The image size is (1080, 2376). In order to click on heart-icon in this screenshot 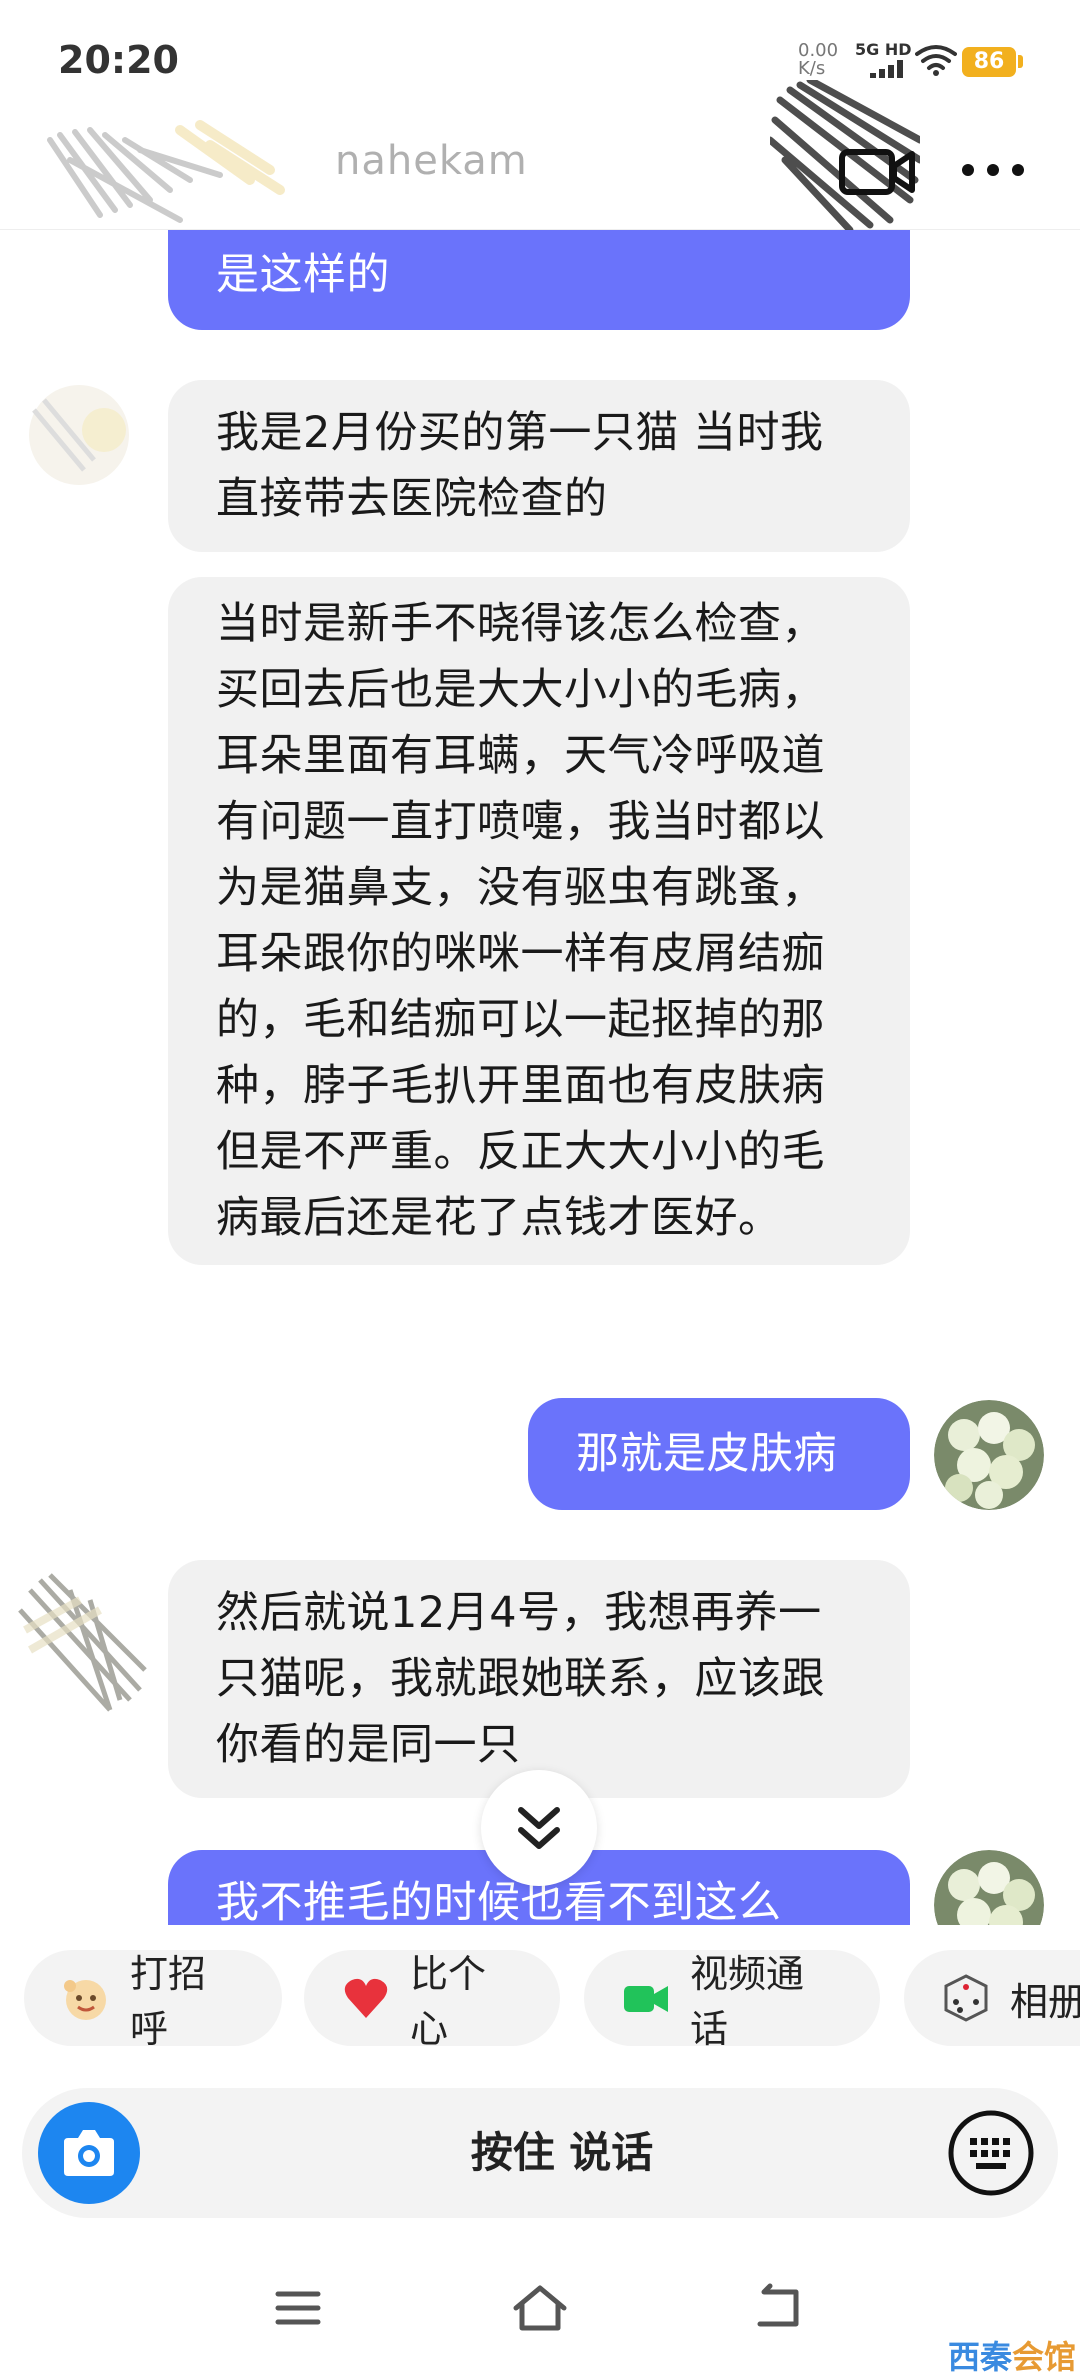, I will do `click(366, 1998)`.